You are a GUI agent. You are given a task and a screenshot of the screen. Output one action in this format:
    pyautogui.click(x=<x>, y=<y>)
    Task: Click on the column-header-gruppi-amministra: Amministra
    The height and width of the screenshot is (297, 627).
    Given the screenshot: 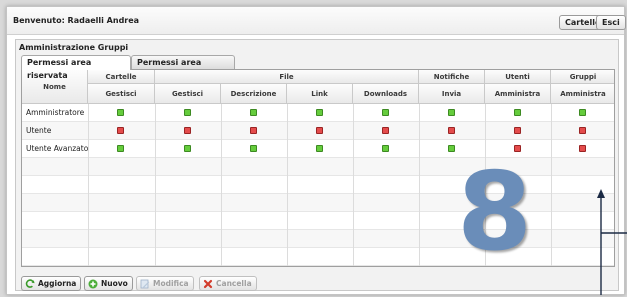 What is the action you would take?
    pyautogui.click(x=582, y=94)
    